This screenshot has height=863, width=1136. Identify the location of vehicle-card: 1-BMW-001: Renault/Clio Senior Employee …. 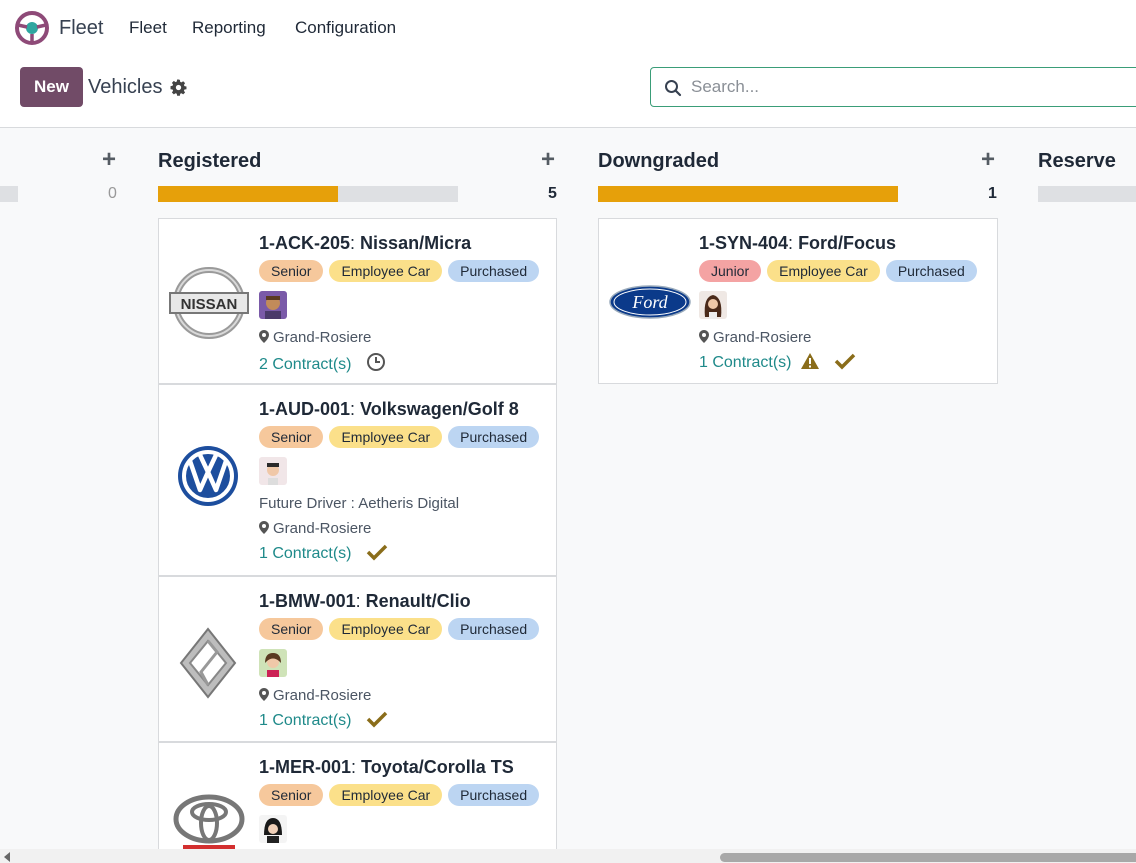
(357, 659).